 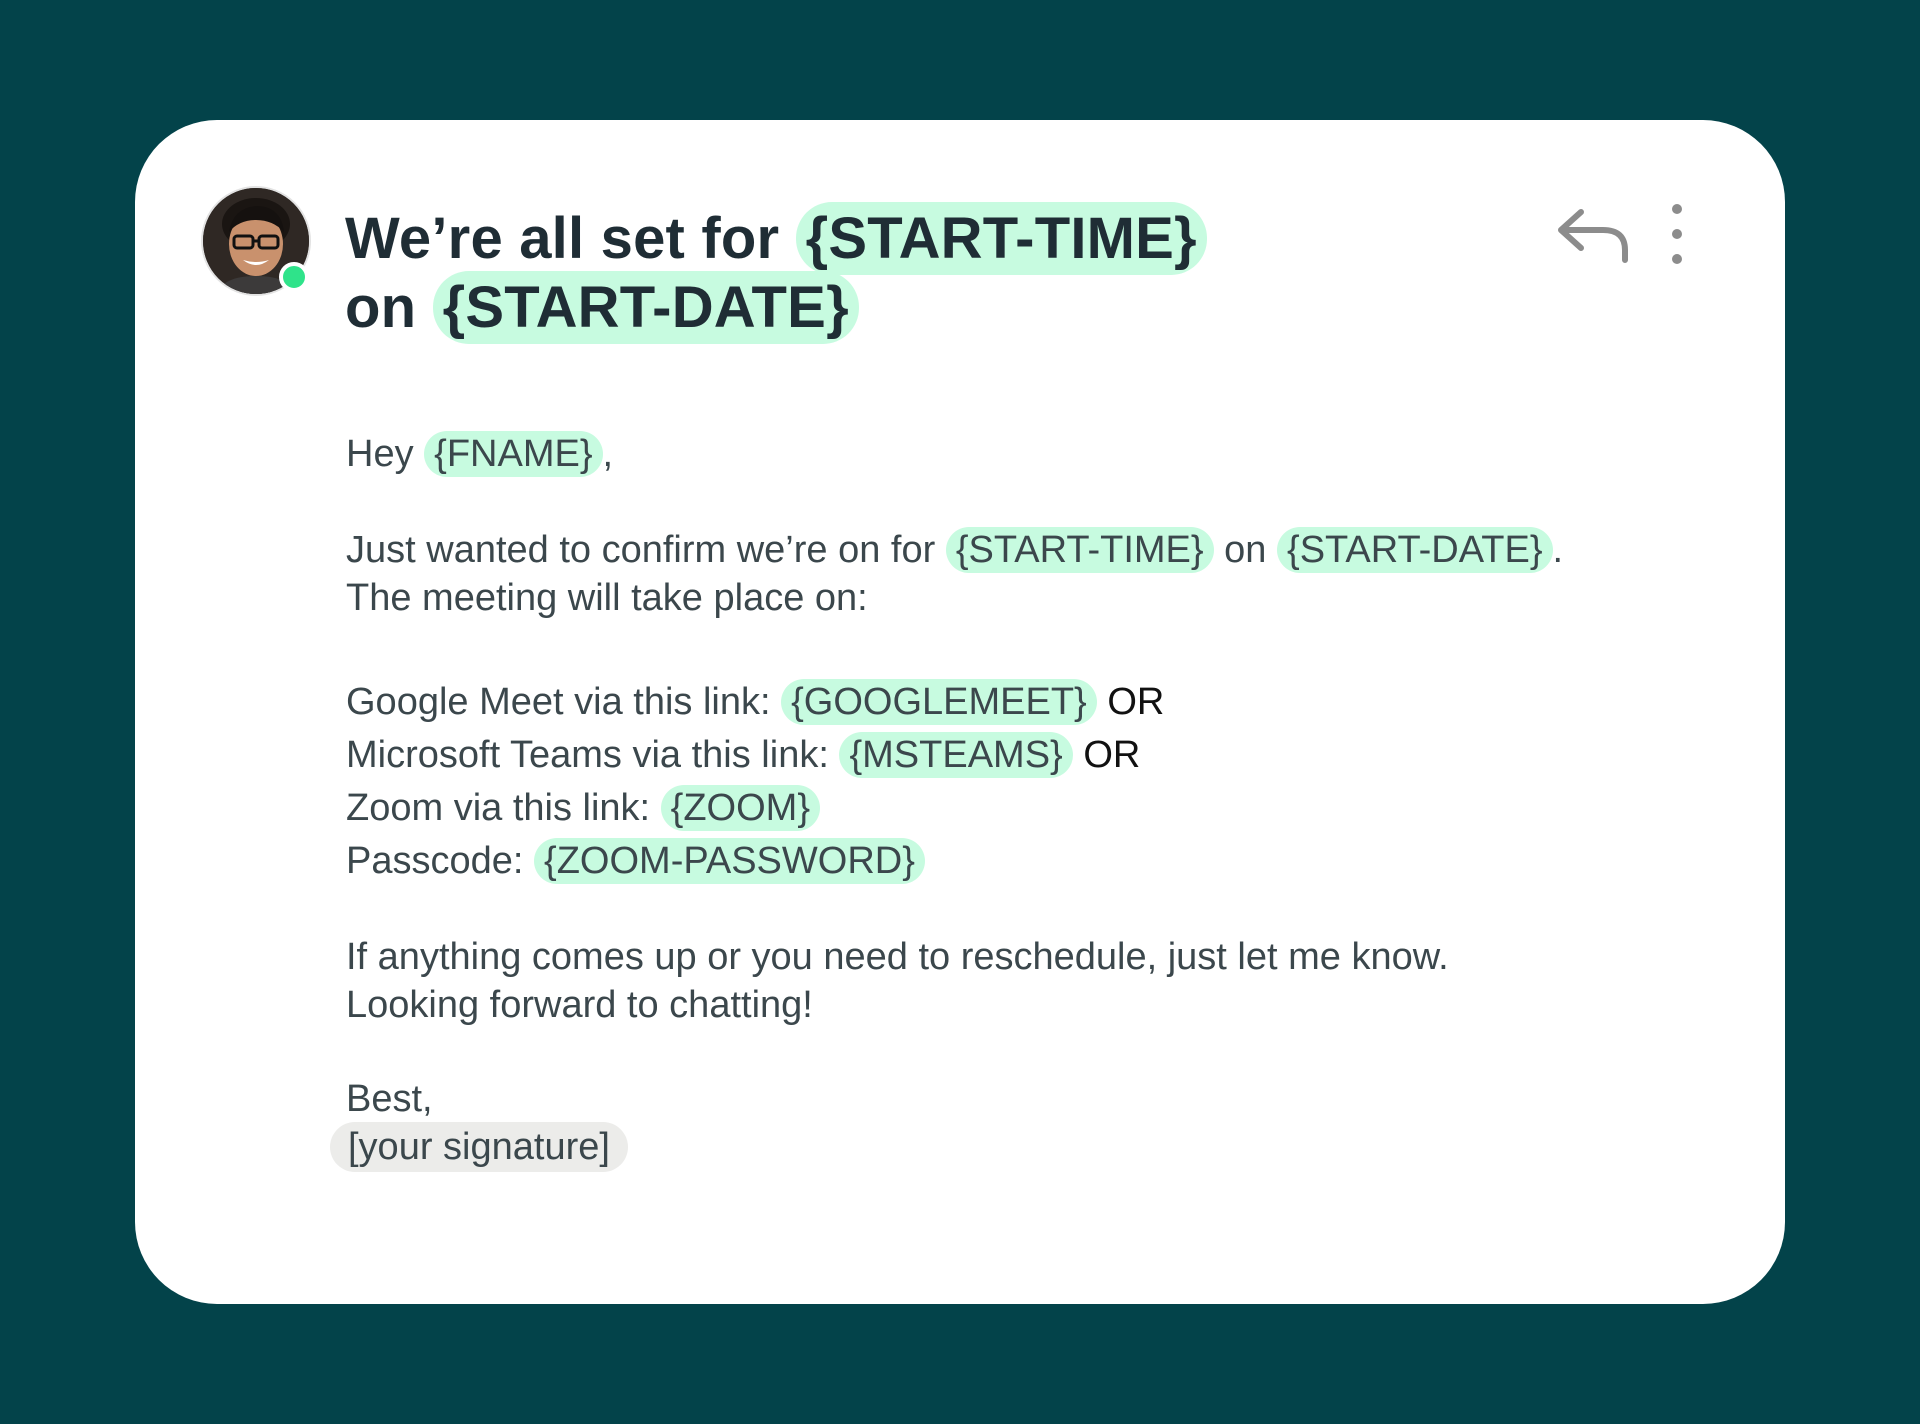 What do you see at coordinates (294, 277) in the screenshot?
I see `online-status-dot` at bounding box center [294, 277].